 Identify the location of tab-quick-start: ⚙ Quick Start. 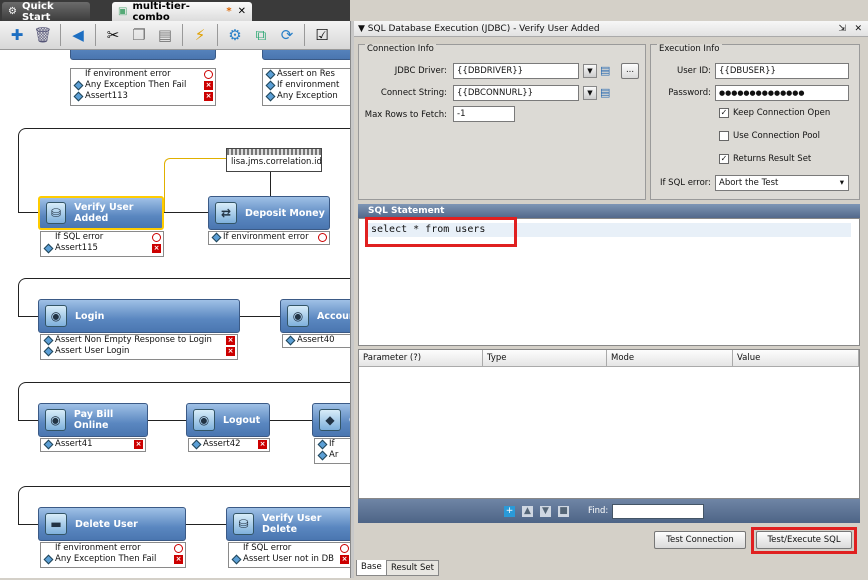
(46, 12).